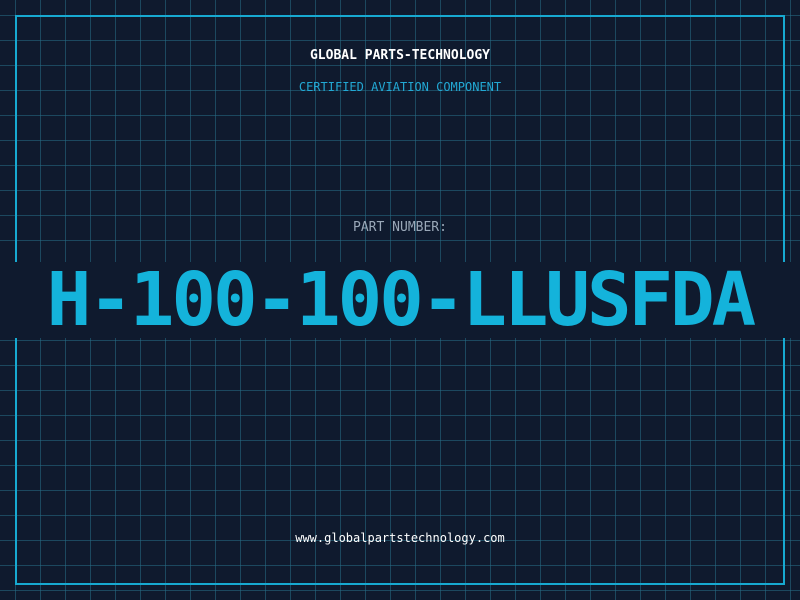 The image size is (800, 600). What do you see at coordinates (399, 55) in the screenshot?
I see `company-name: GLOBAL PARTS-TECHNOLOGY` at bounding box center [399, 55].